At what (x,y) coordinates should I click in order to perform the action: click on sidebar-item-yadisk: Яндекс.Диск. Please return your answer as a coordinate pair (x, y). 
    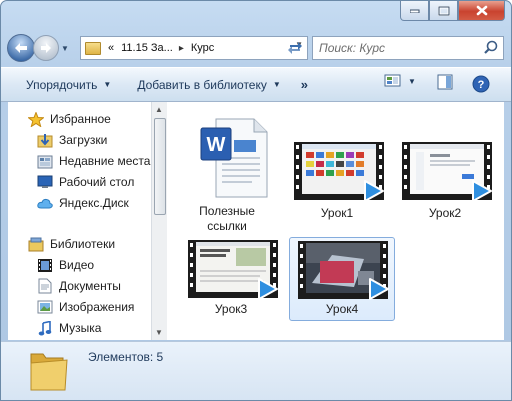
    Looking at the image, I should click on (83, 203).